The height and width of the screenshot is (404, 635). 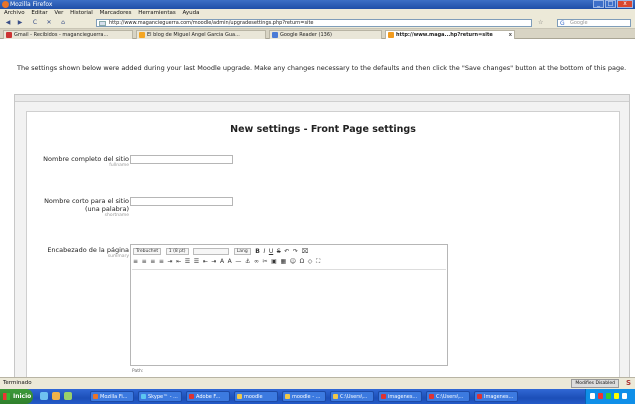 I want to click on align-right-icon: ≡, so click(x=152, y=262).